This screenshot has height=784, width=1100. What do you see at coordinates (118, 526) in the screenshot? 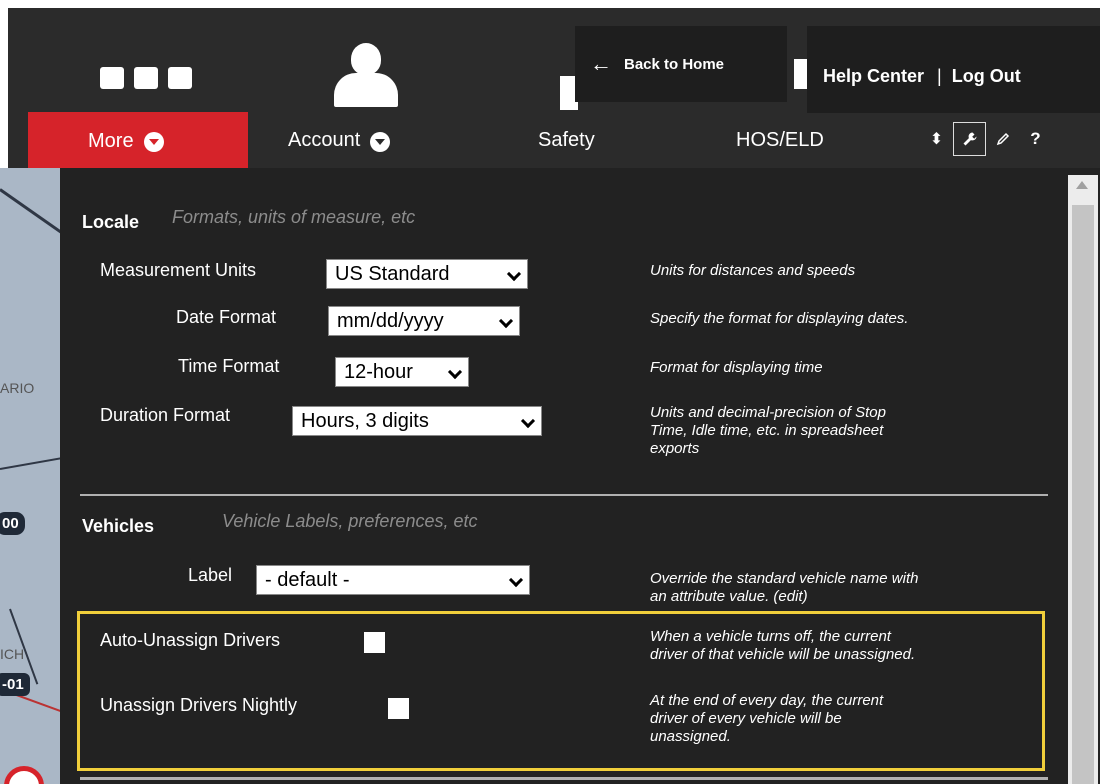
I see `vehicles-title: Vehicles` at bounding box center [118, 526].